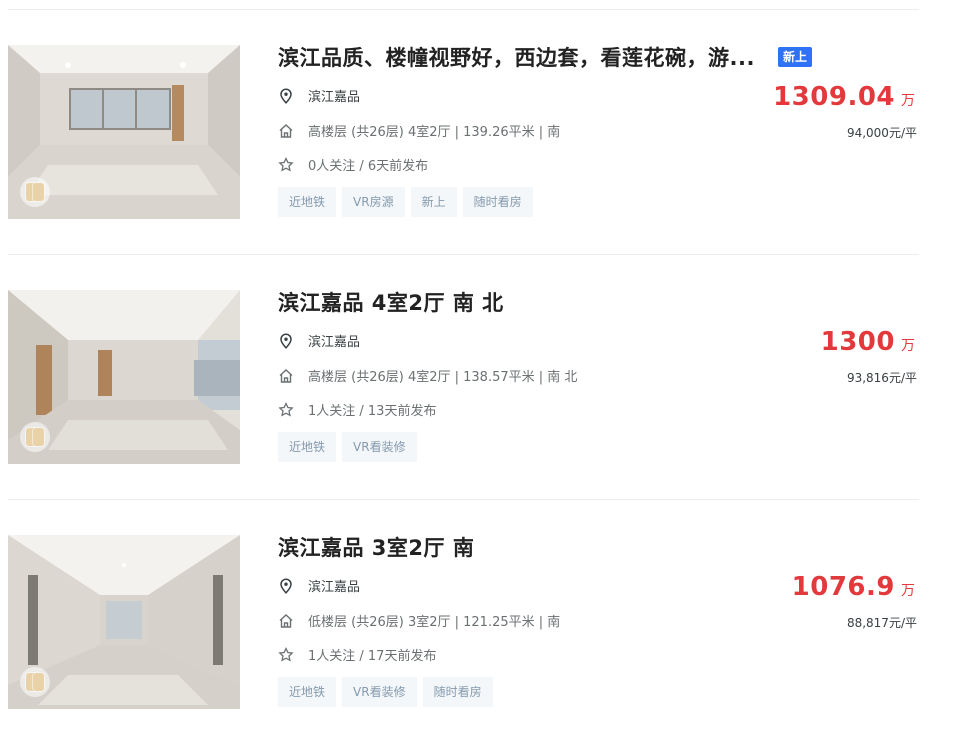  I want to click on follow-info-row: 1人关注 / 13天前发布, so click(357, 409).